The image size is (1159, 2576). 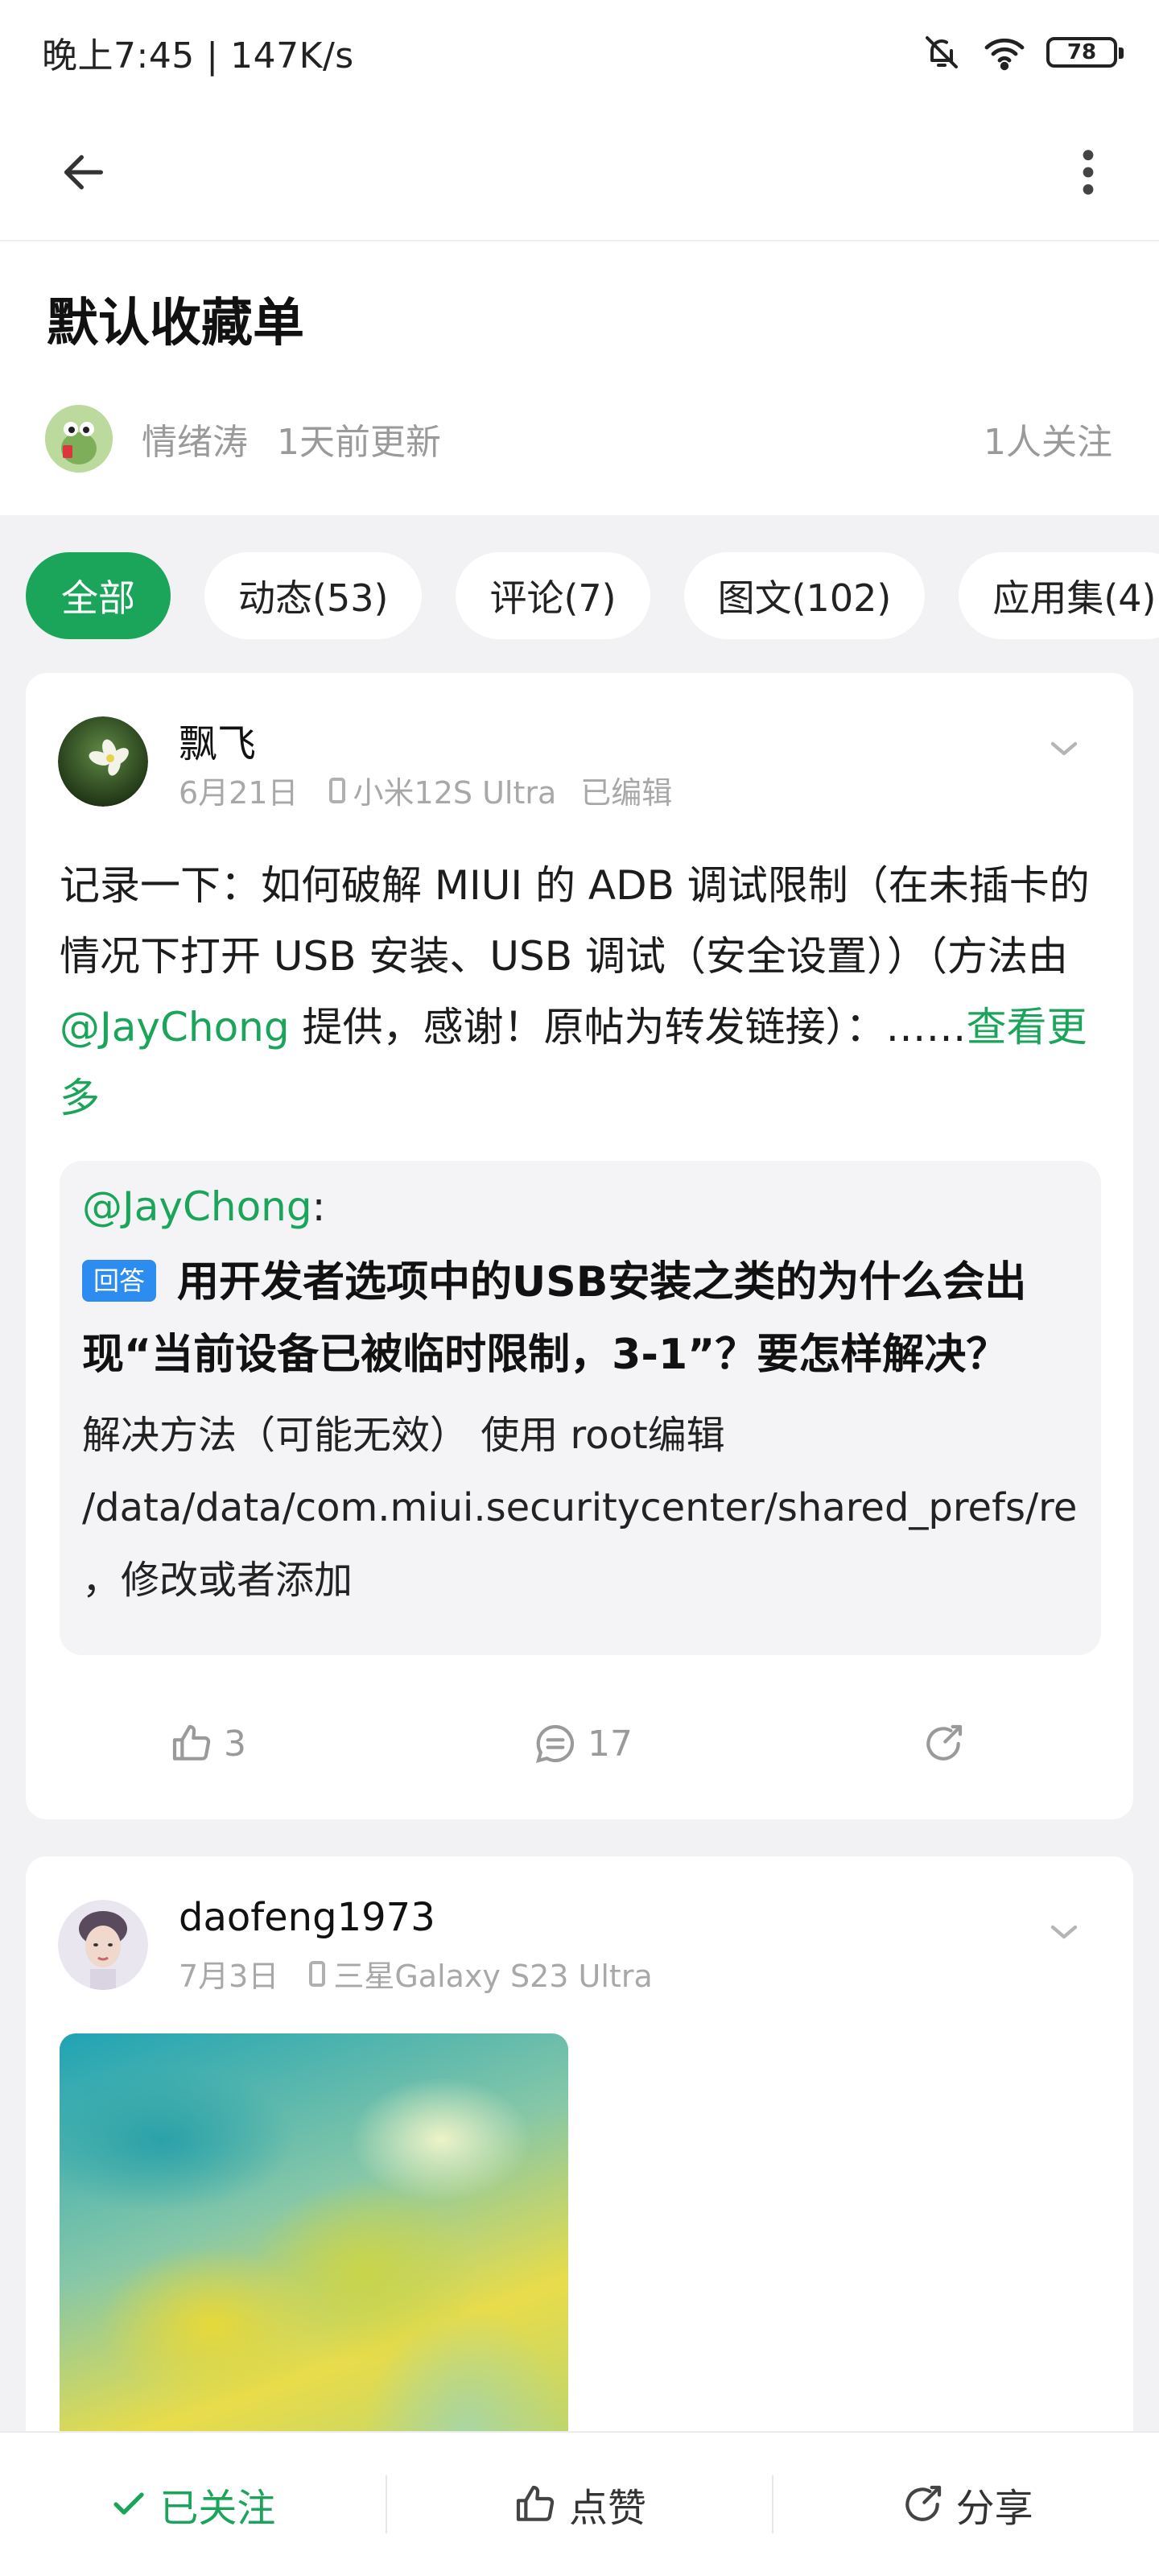 What do you see at coordinates (1059, 595) in the screenshot?
I see `tab-app-collections: 应用集(4)` at bounding box center [1059, 595].